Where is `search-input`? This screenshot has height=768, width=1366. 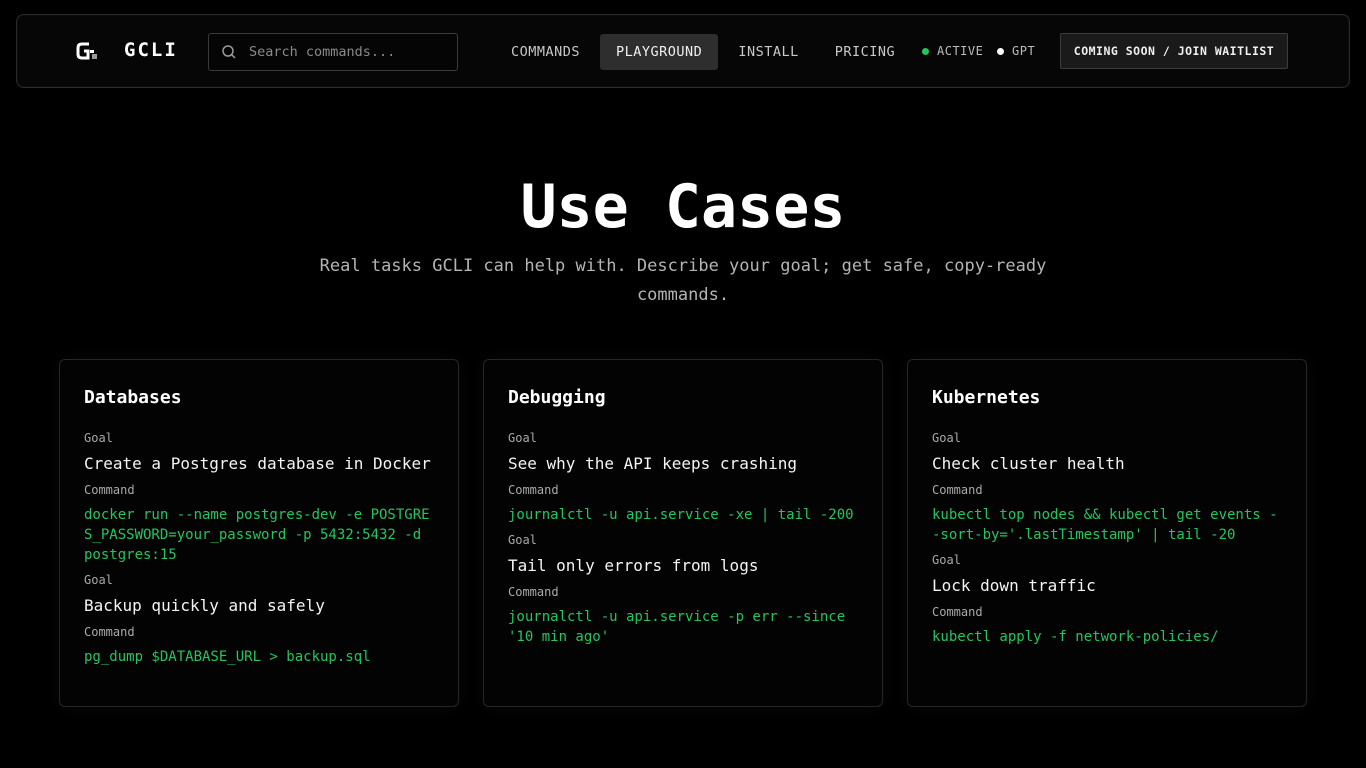
search-input is located at coordinates (349, 52).